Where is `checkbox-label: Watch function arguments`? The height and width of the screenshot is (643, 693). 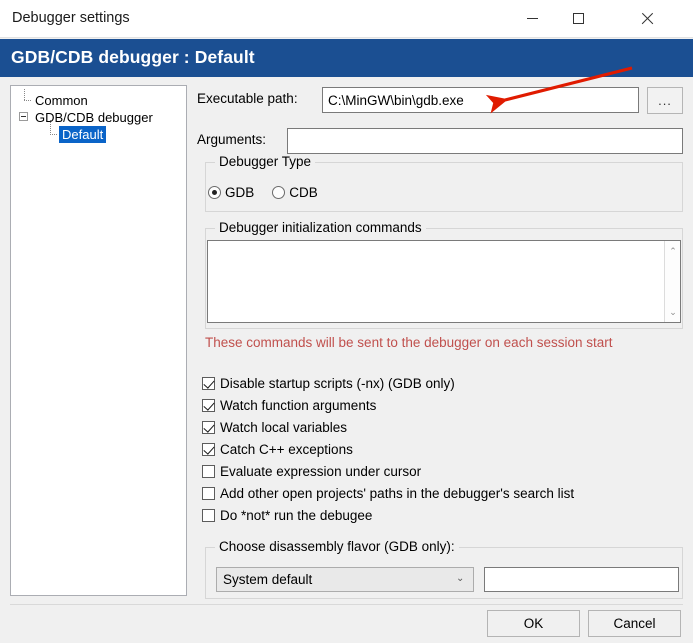
checkbox-label: Watch function arguments is located at coordinates (298, 405).